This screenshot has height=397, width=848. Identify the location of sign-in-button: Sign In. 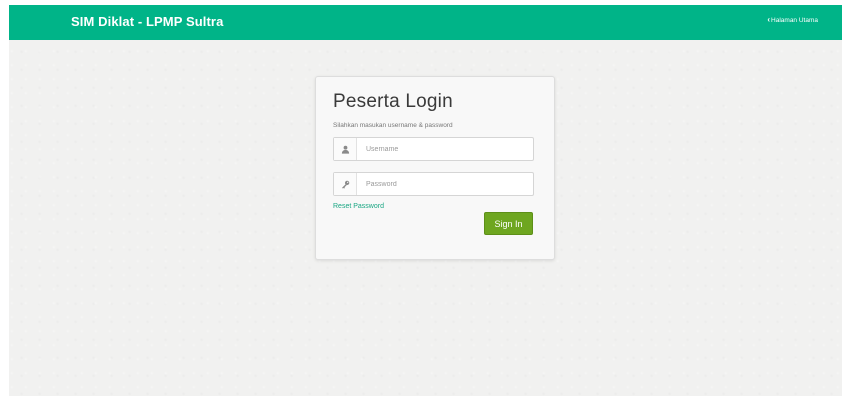
(508, 223).